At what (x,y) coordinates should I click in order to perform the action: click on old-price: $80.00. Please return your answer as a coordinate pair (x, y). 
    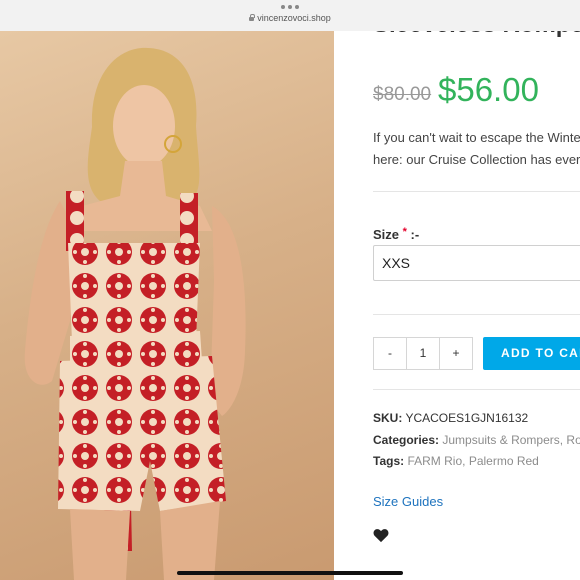
    Looking at the image, I should click on (402, 94).